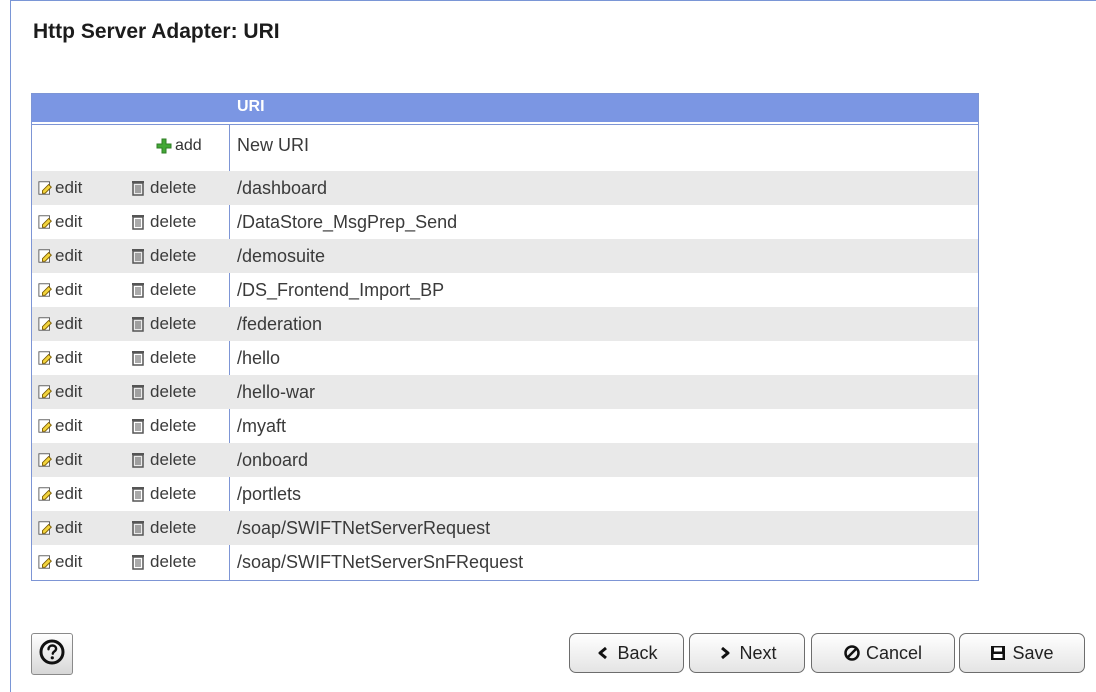 The image size is (1096, 692). I want to click on table-row: edit delete /hello-war, so click(505, 392).